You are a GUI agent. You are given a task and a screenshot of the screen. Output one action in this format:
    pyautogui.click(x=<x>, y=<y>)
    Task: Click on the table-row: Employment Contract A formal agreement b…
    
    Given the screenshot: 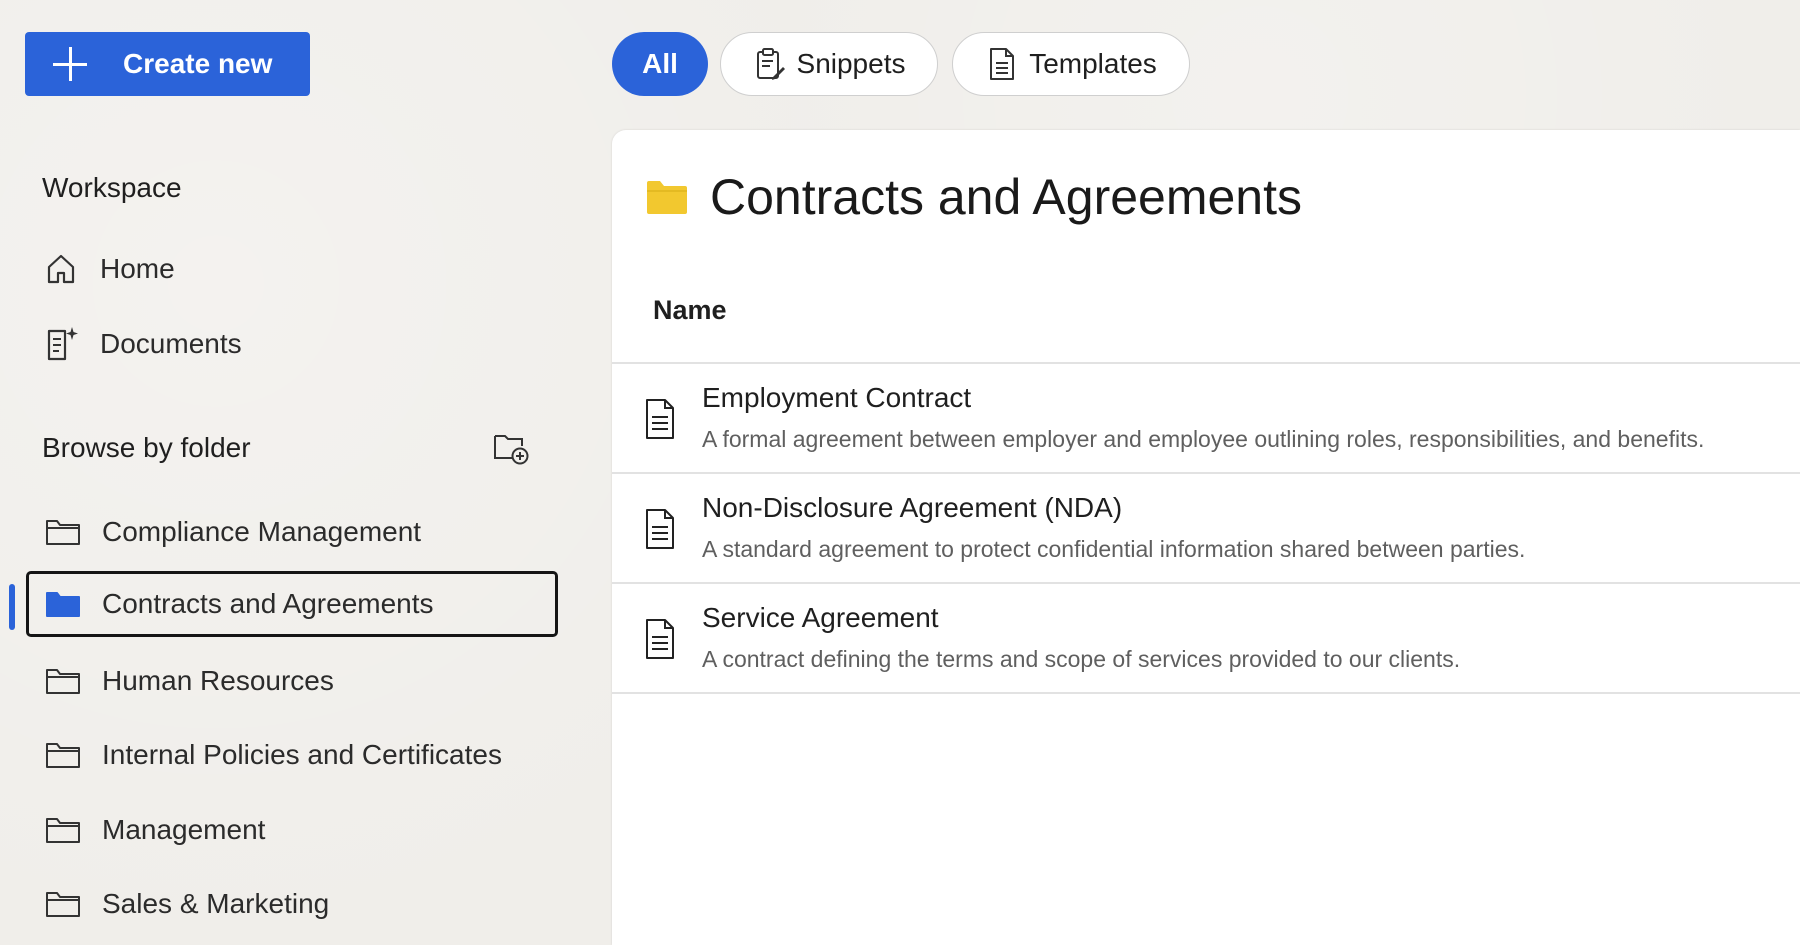 What is the action you would take?
    pyautogui.click(x=1206, y=417)
    